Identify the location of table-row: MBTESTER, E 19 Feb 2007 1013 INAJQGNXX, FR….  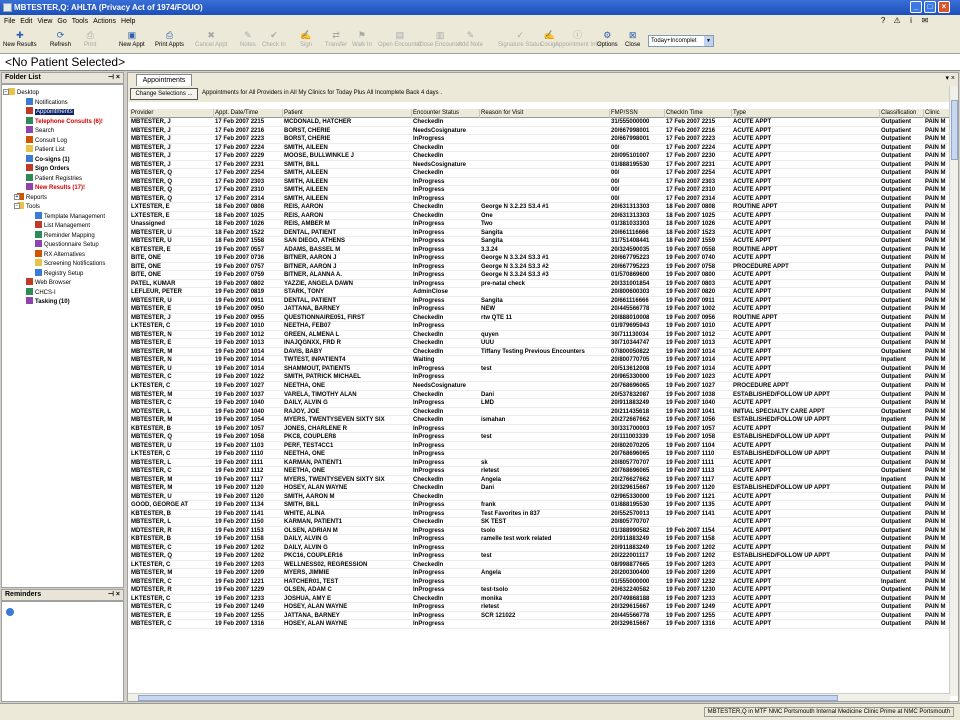
(543, 343).